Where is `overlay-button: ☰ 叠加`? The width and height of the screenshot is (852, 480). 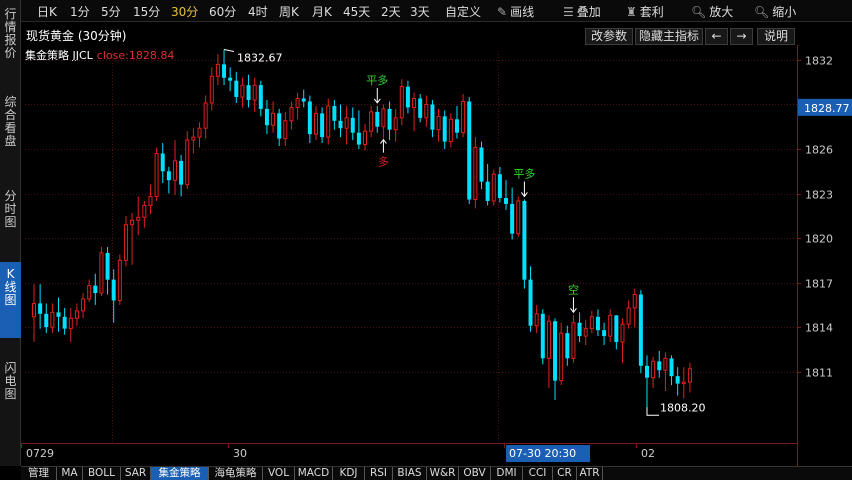
overlay-button: ☰ 叠加 is located at coordinates (582, 11).